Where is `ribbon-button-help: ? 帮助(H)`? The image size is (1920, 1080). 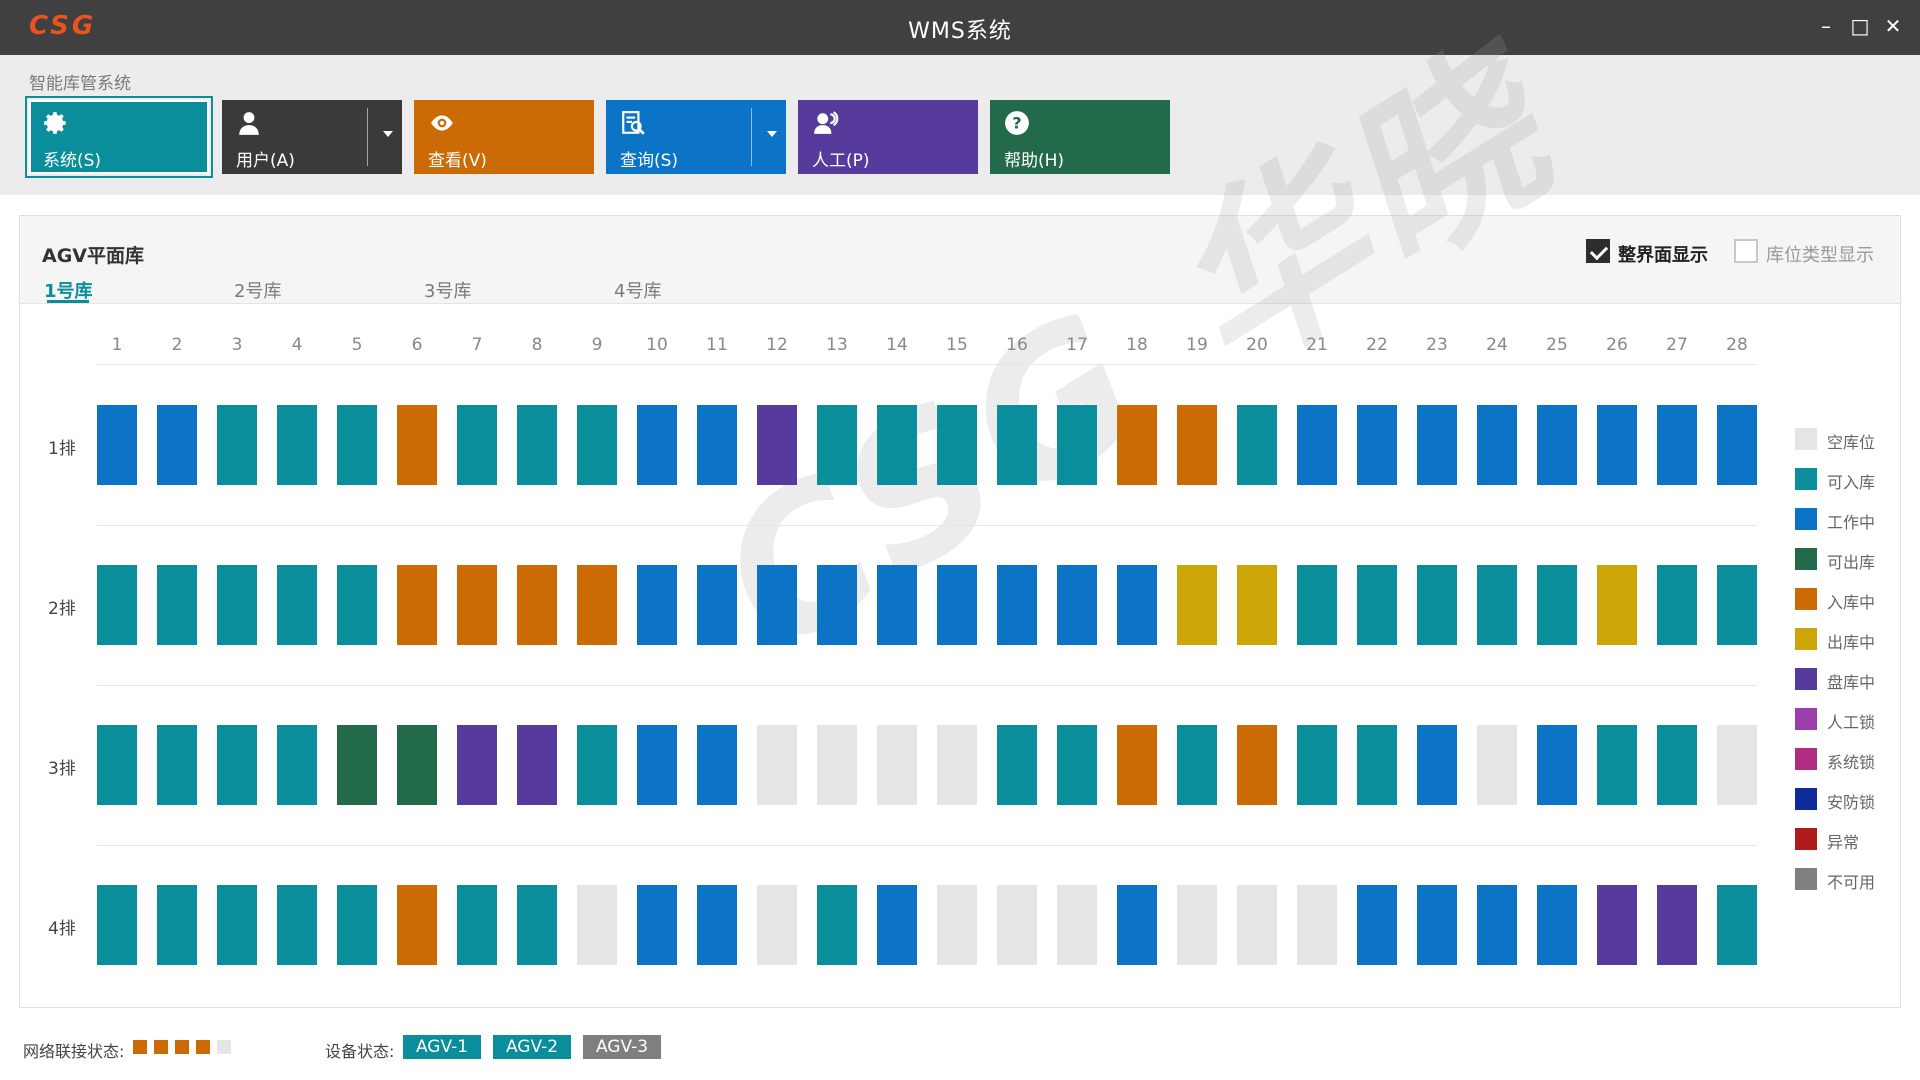 ribbon-button-help: ? 帮助(H) is located at coordinates (1080, 137).